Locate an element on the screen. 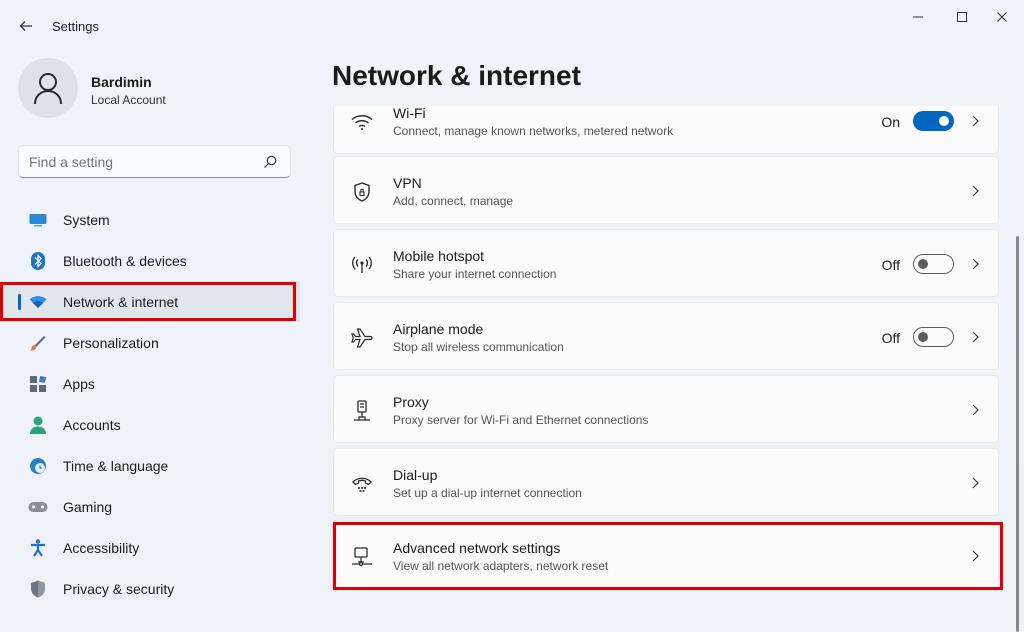 This screenshot has height=632, width=1024. maximize-button is located at coordinates (962, 17).